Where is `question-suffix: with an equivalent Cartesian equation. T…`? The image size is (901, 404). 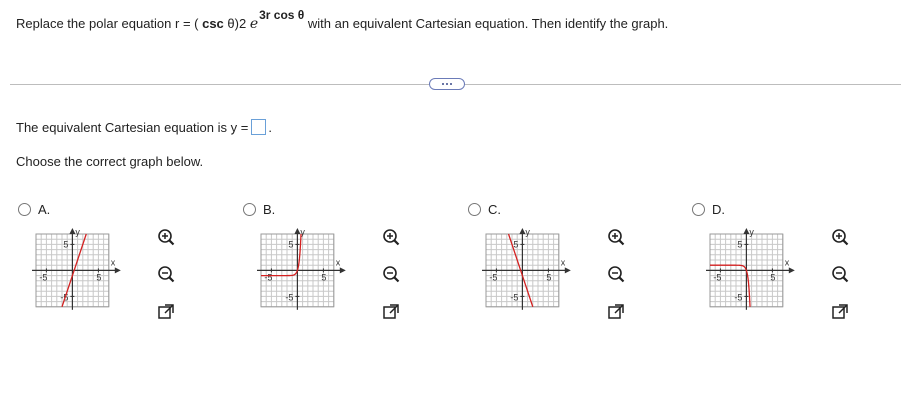
question-suffix: with an equivalent Cartesian equation. T… is located at coordinates (486, 23).